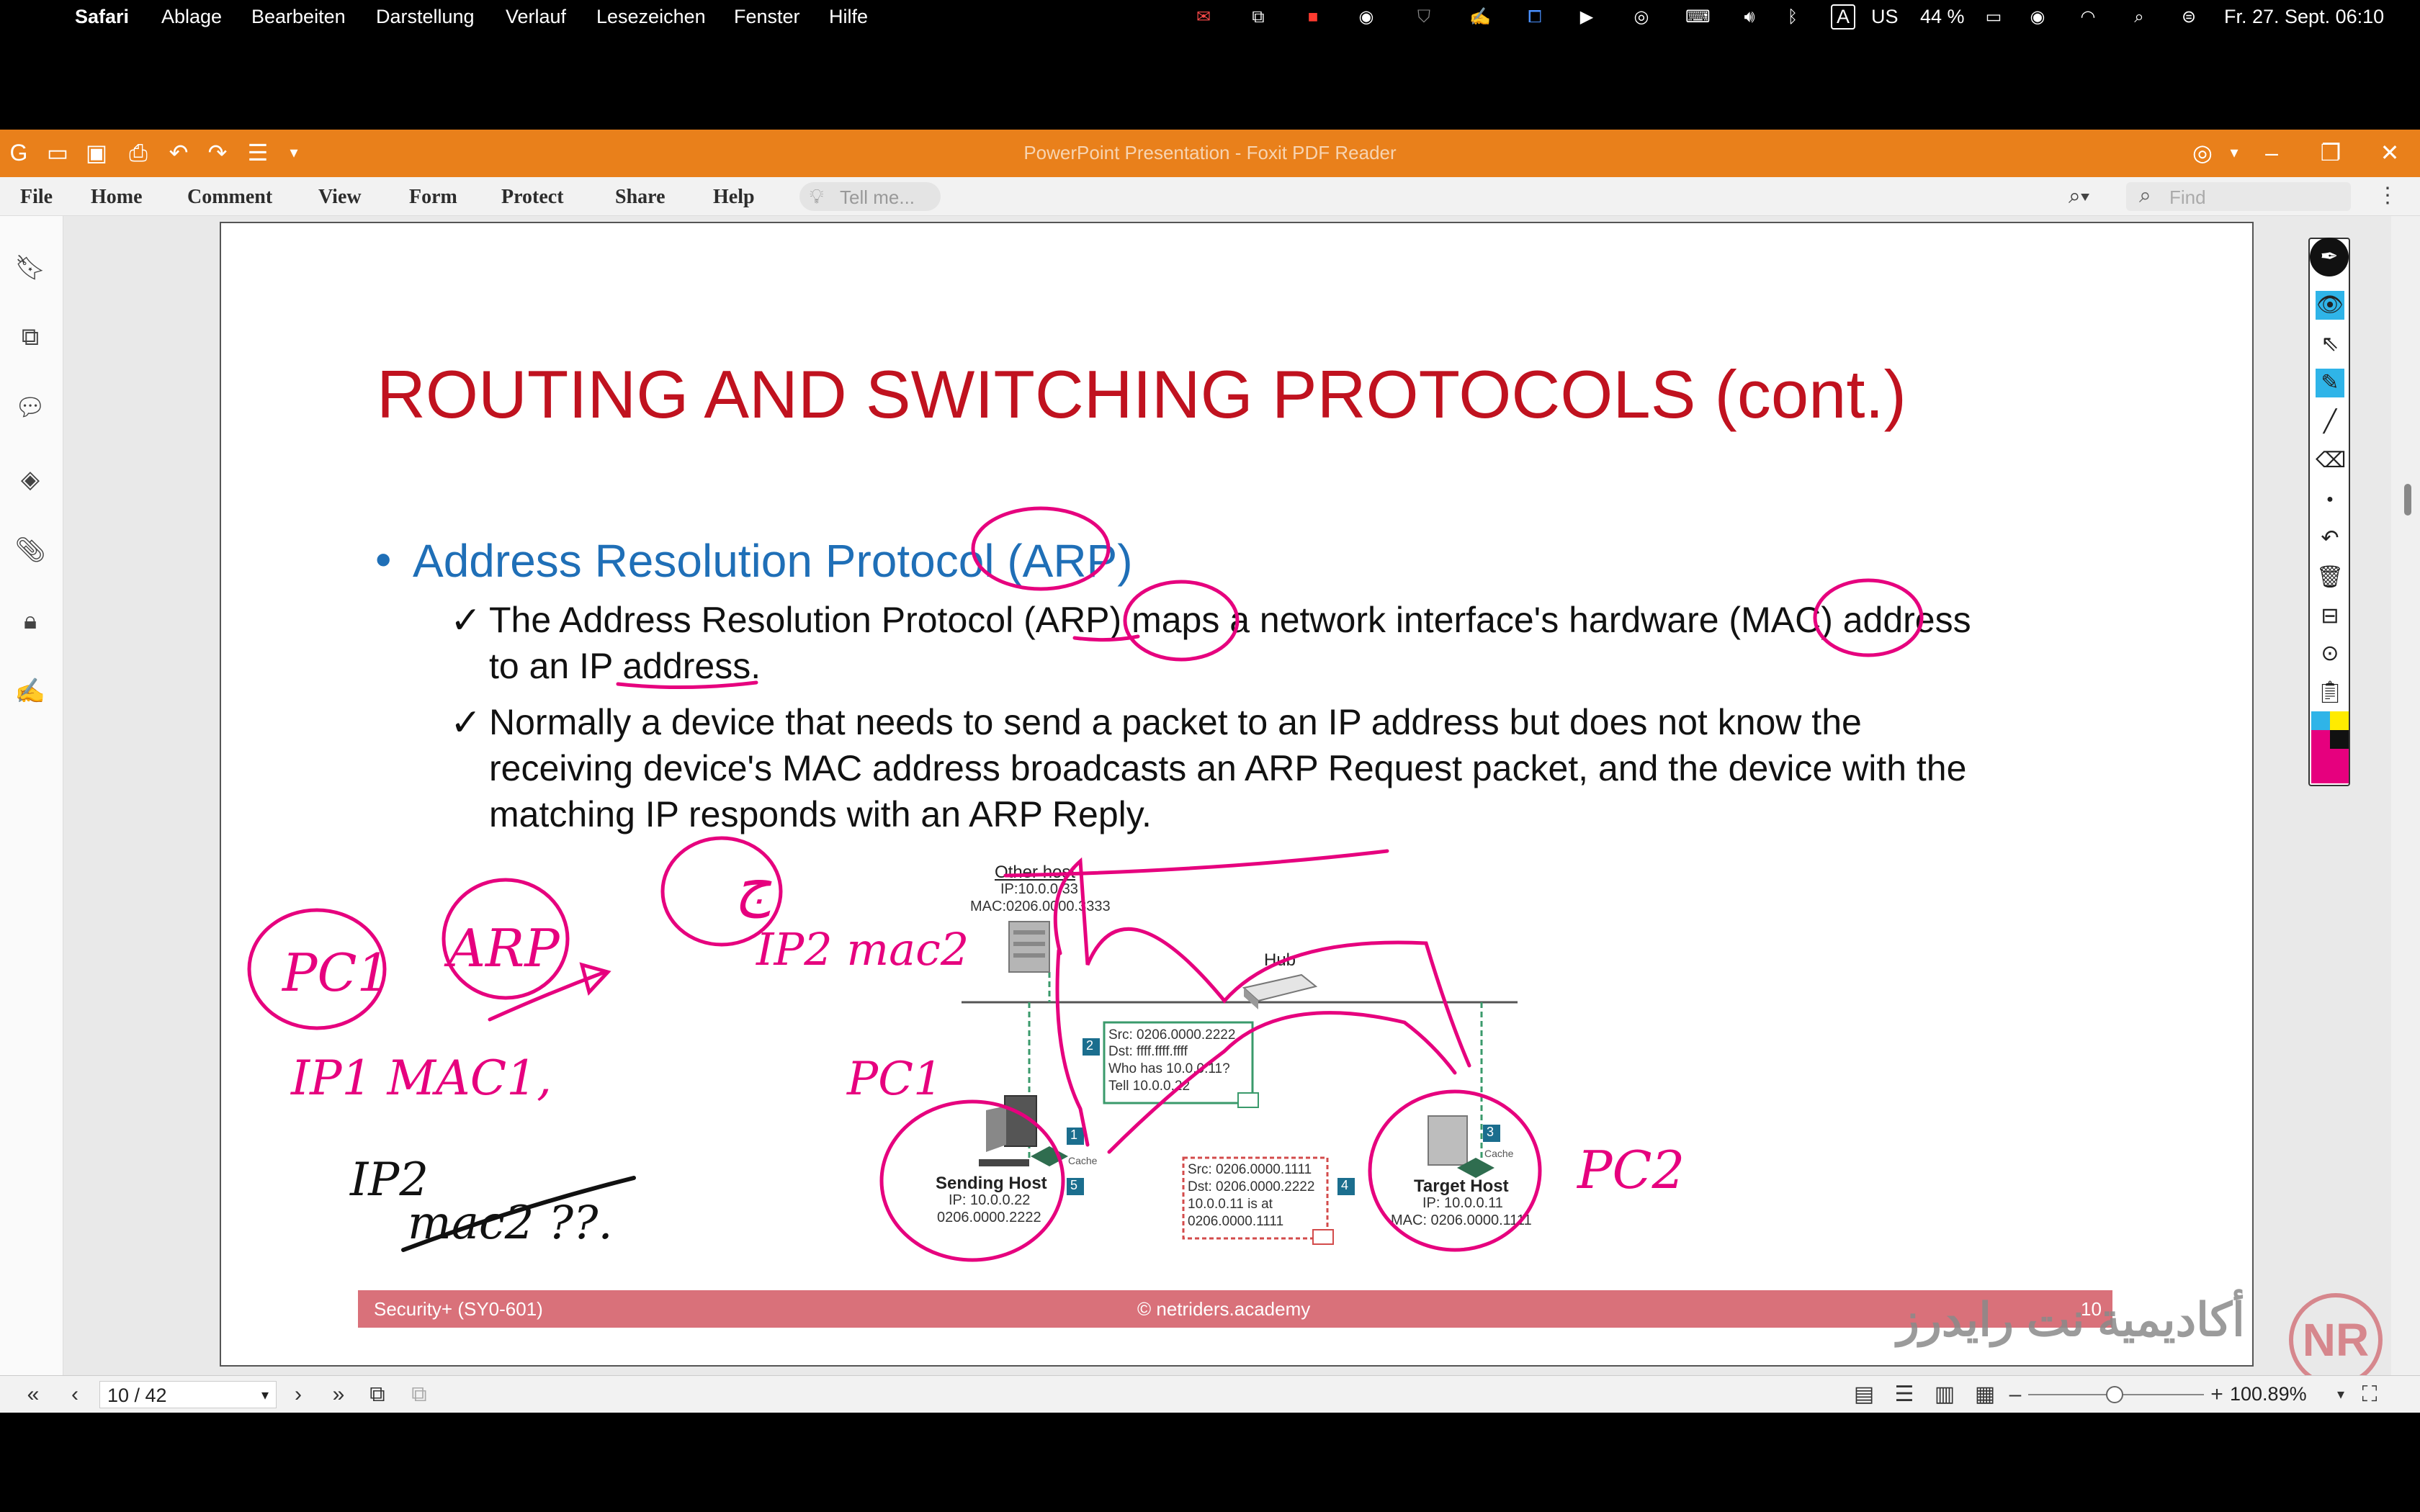 This screenshot has width=2420, height=1512. Describe the element at coordinates (96, 153) in the screenshot. I see `save-icon: ▣` at that location.